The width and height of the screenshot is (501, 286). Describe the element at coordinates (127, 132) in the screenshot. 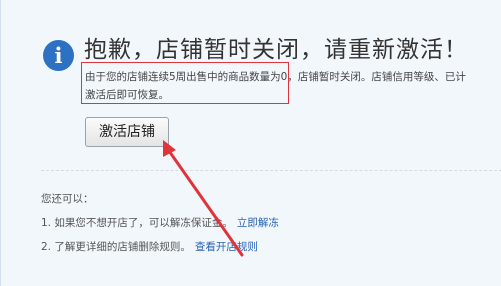

I see `activate-store-button: 激活店铺` at that location.